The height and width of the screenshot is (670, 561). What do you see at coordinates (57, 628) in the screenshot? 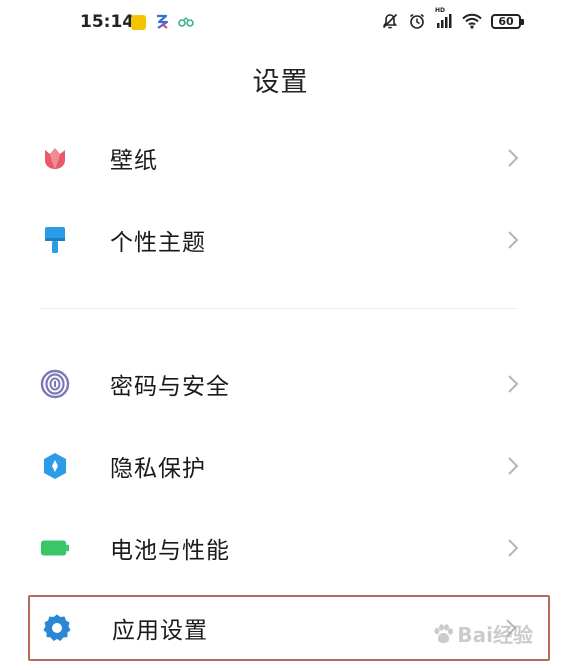
I see `gear-icon` at bounding box center [57, 628].